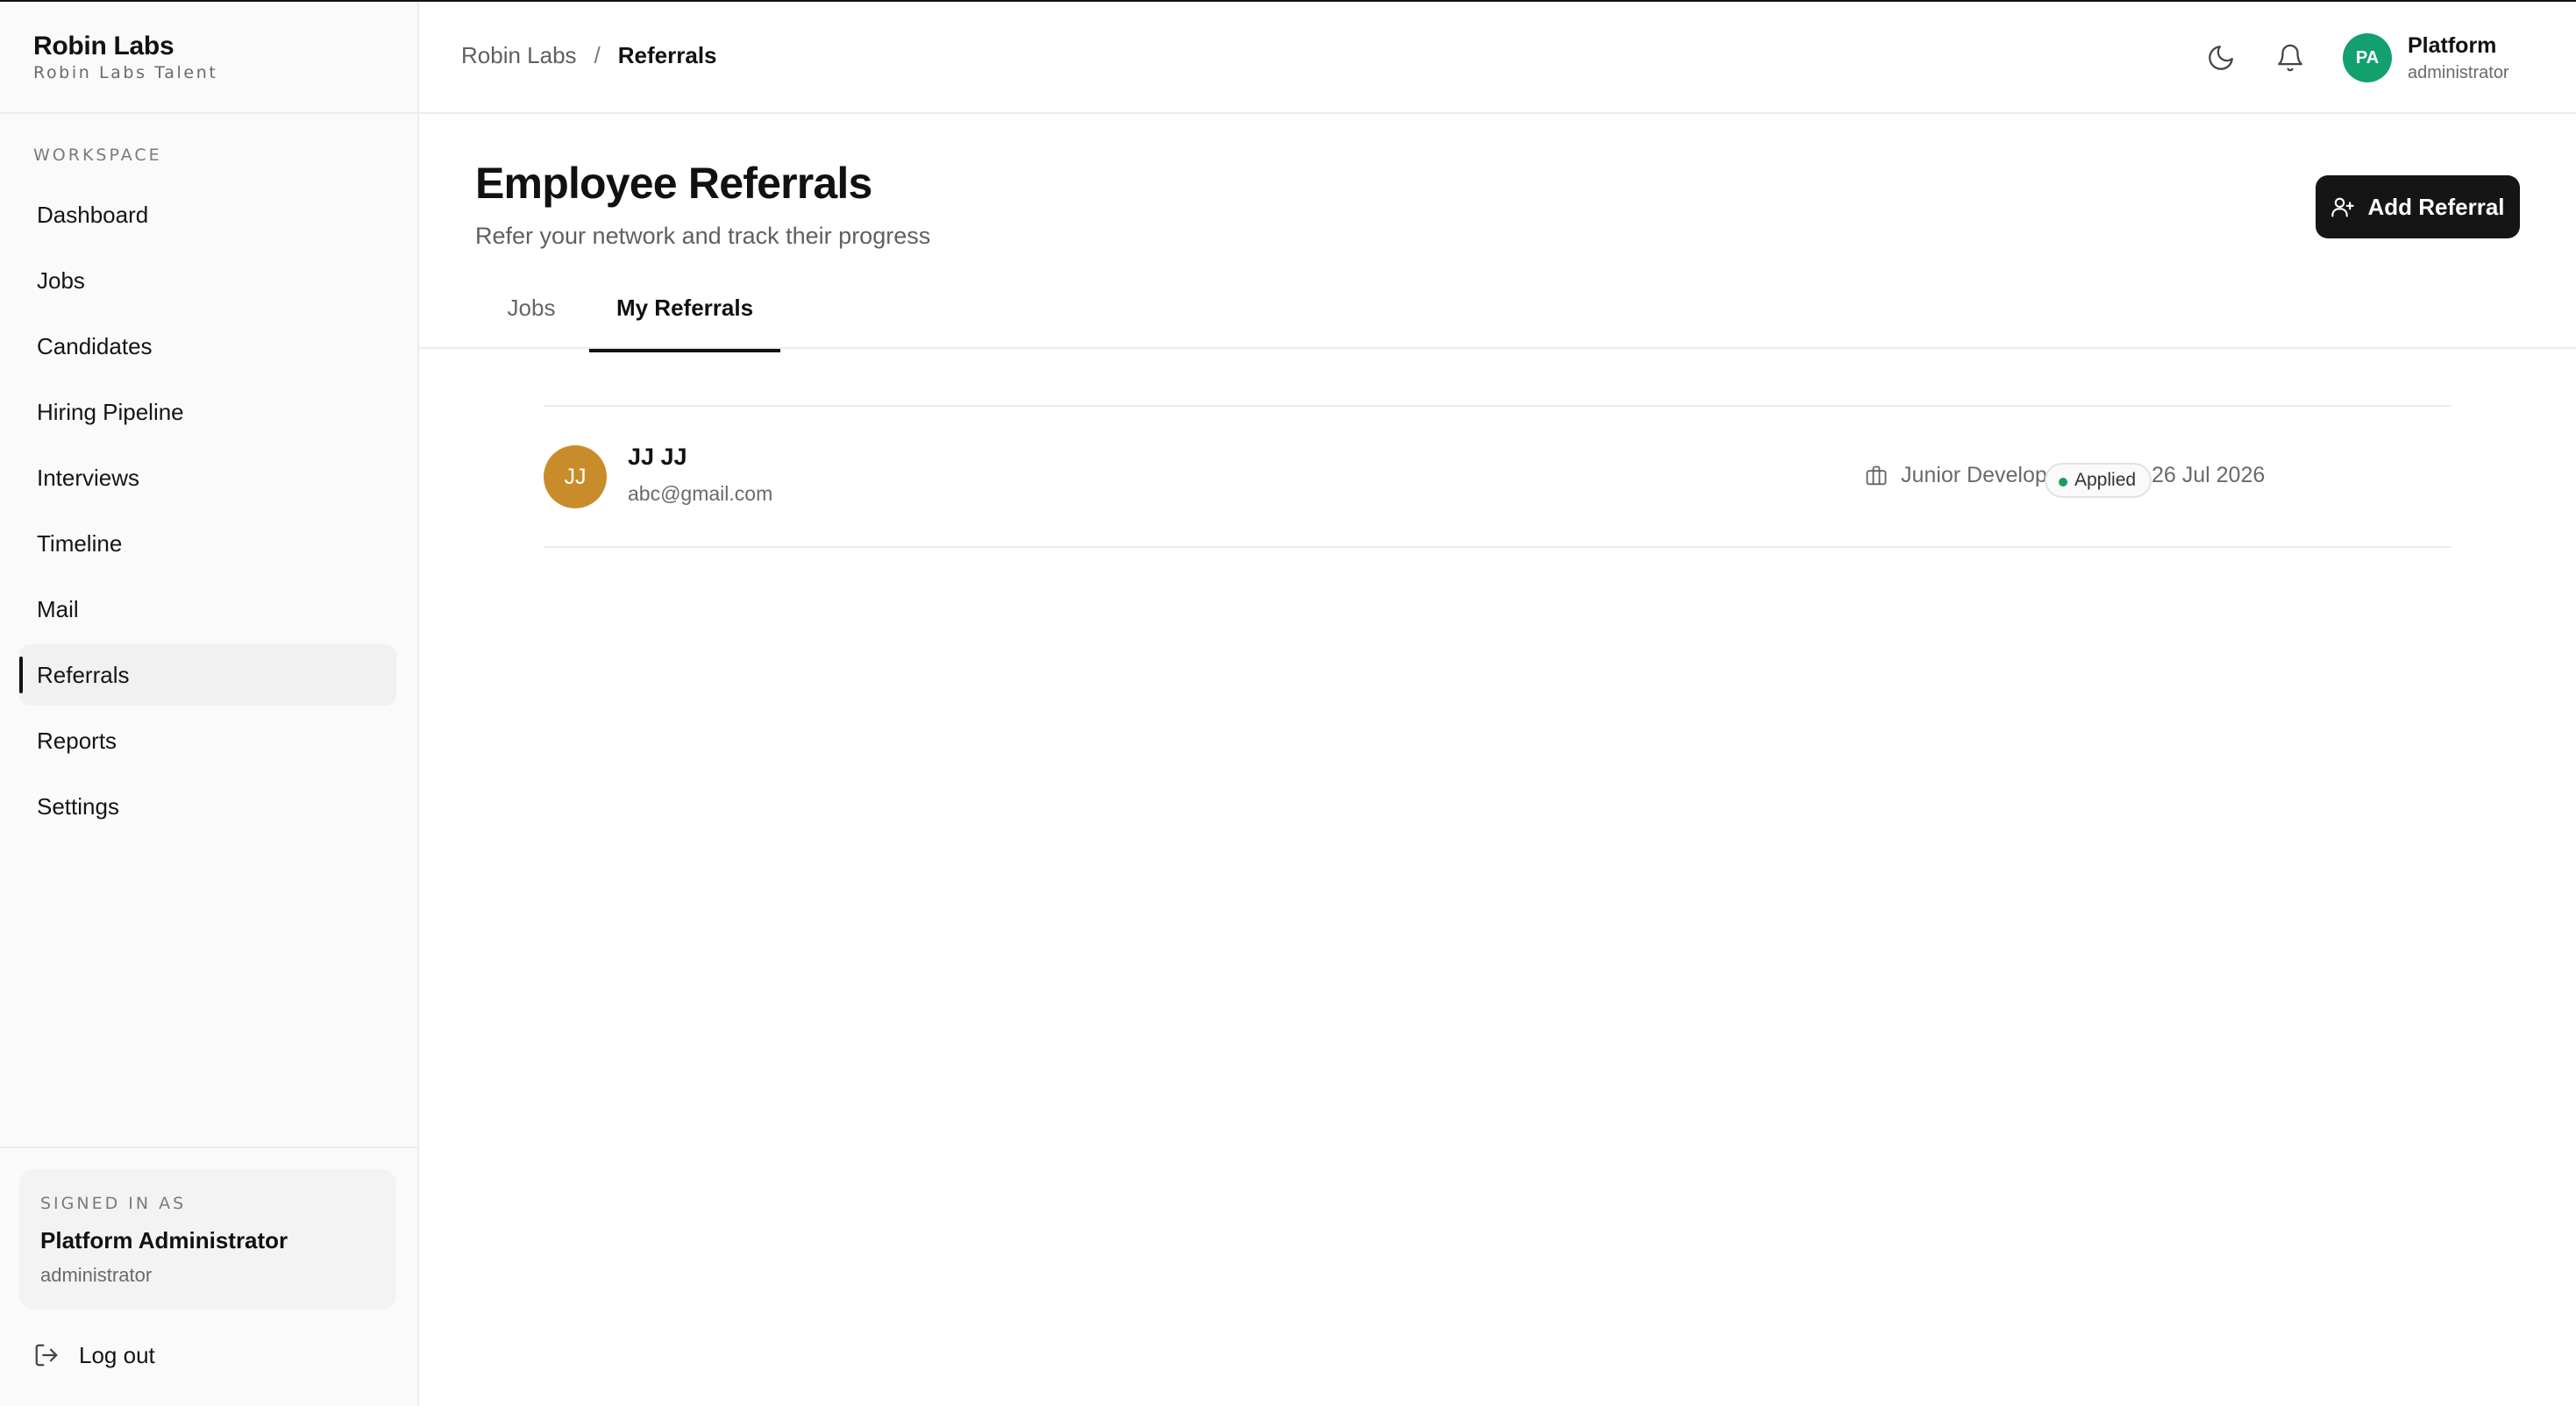  What do you see at coordinates (207, 412) in the screenshot?
I see `sidebar-item-hiring-pipeline: Hiring Pipeline` at bounding box center [207, 412].